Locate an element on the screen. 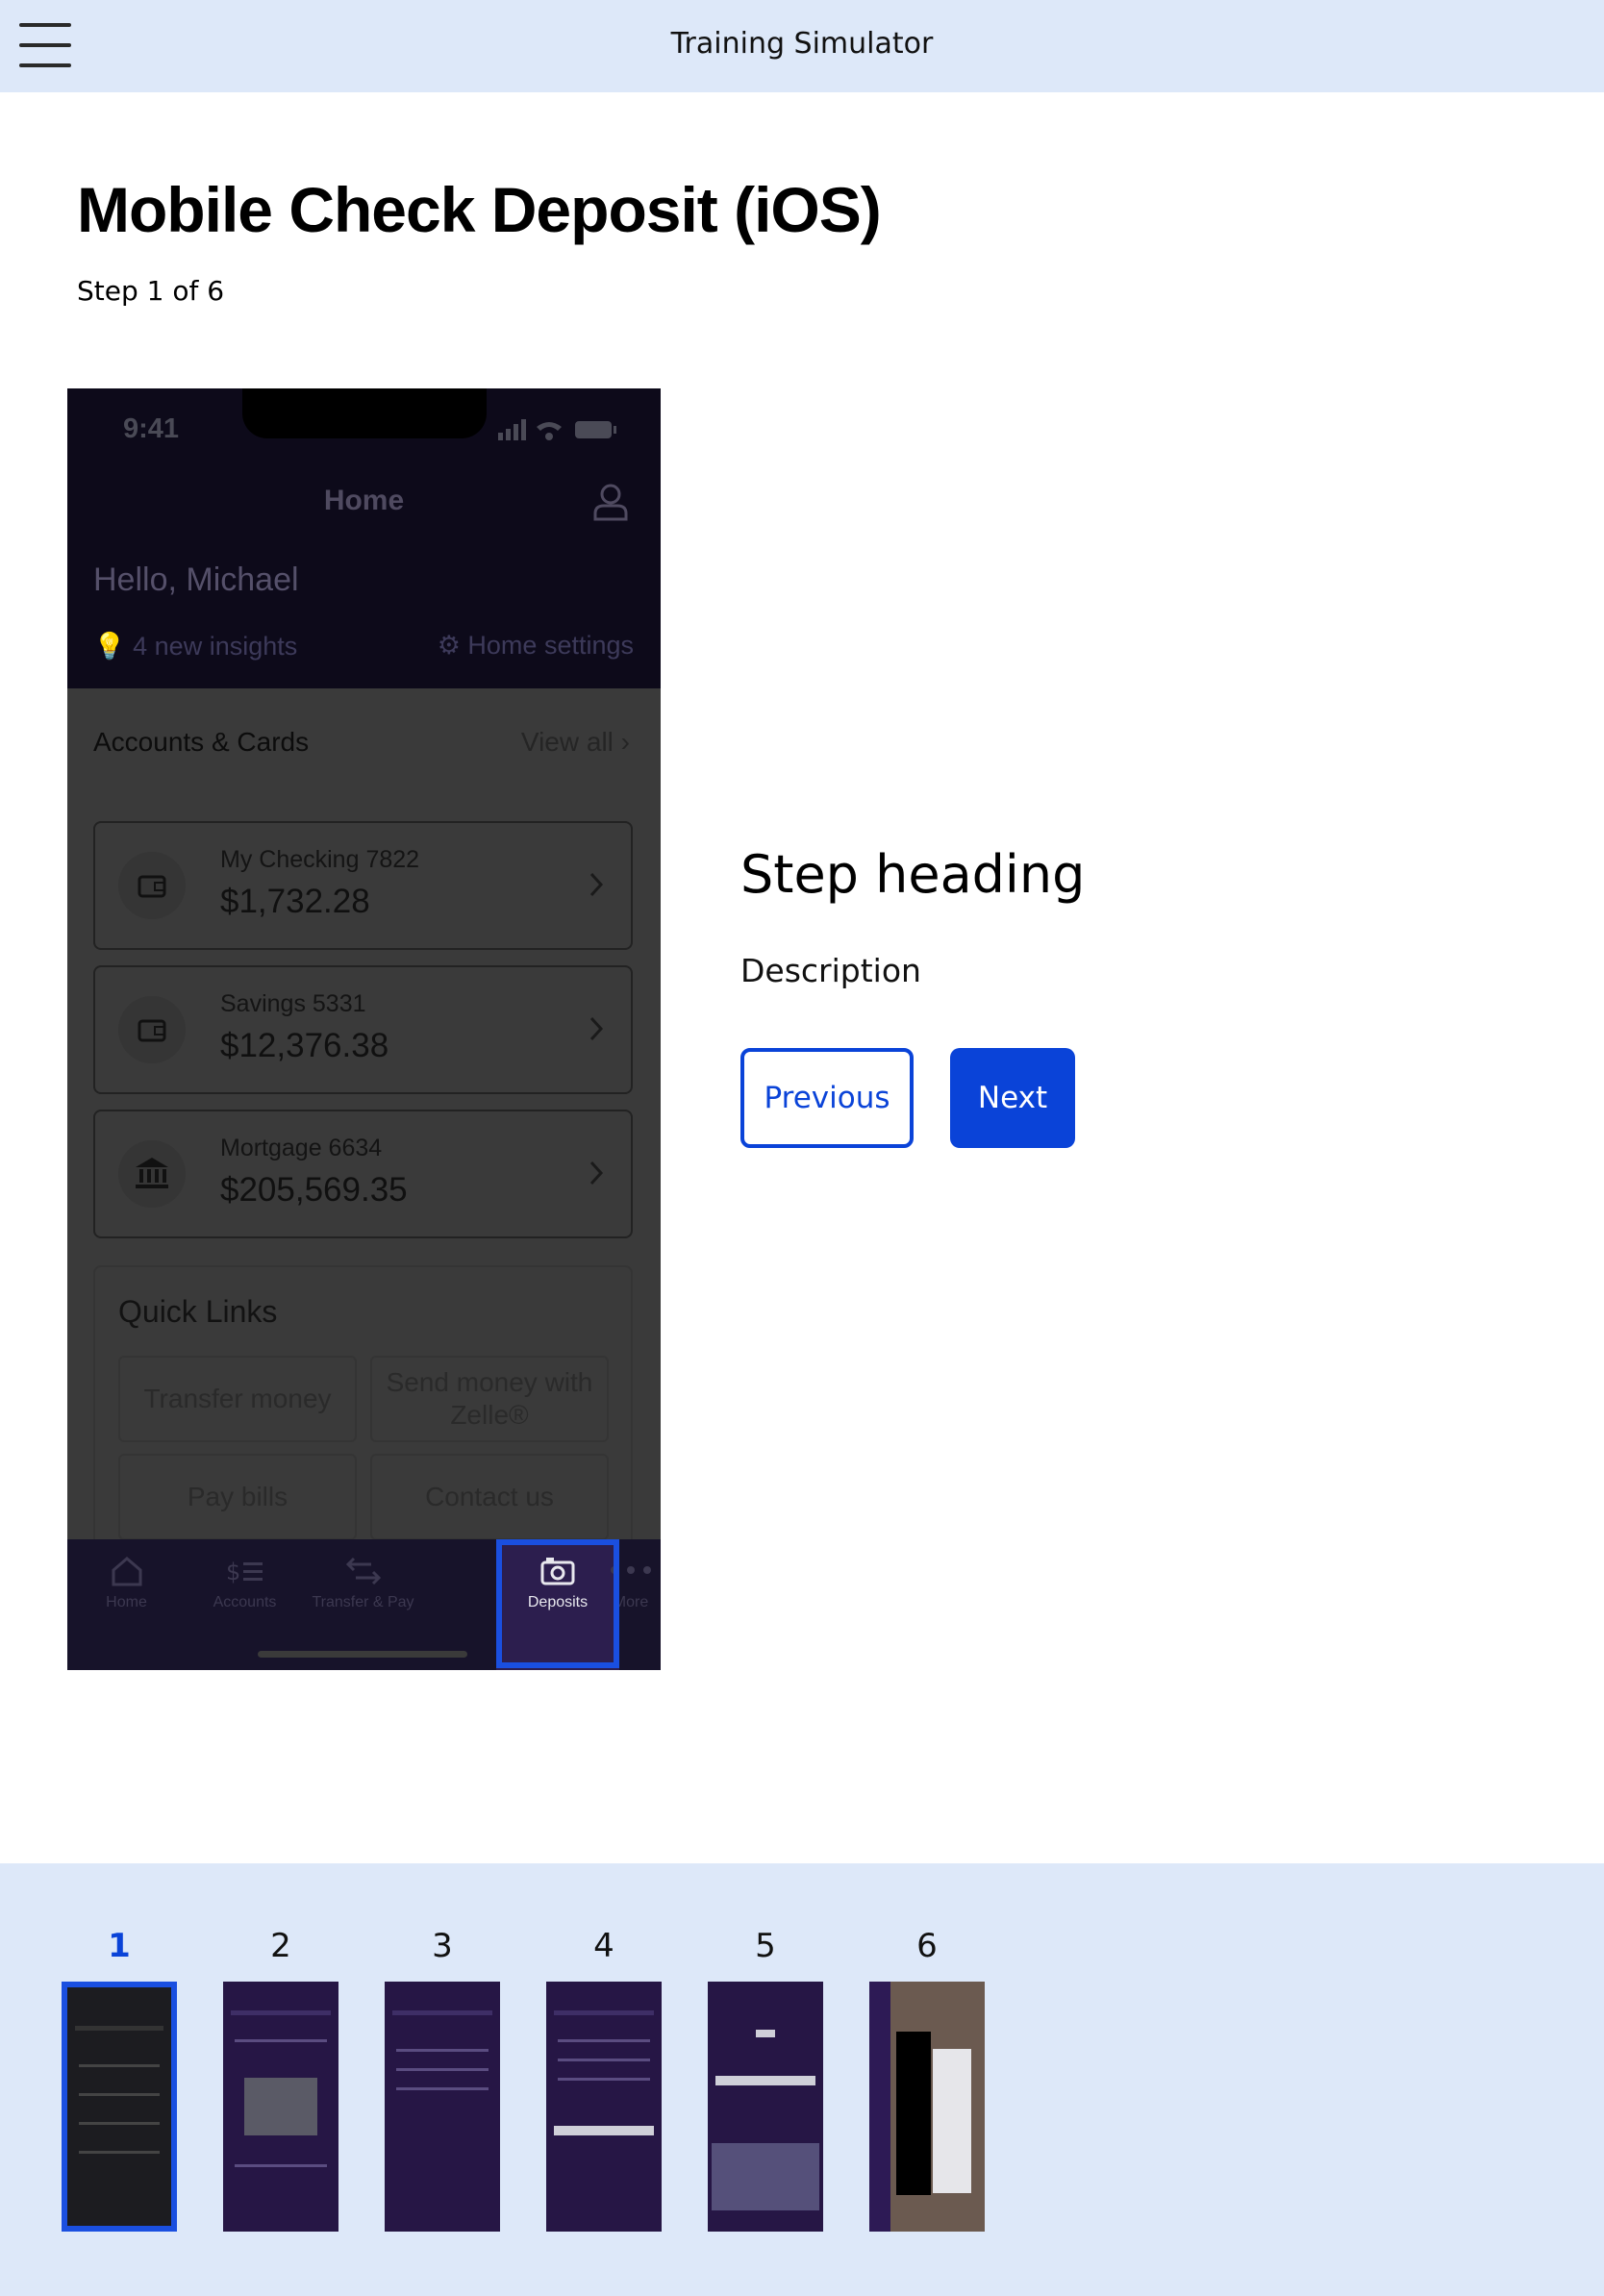 The image size is (1604, 2296). step-number: 4 is located at coordinates (604, 1946).